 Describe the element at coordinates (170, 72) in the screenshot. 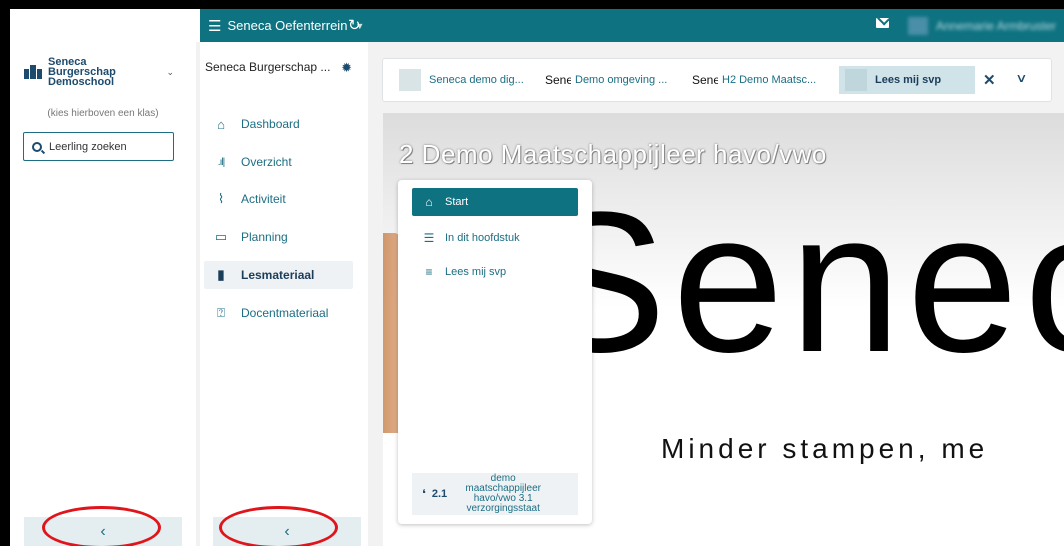

I see `chevron-down-icon: ⌄` at that location.